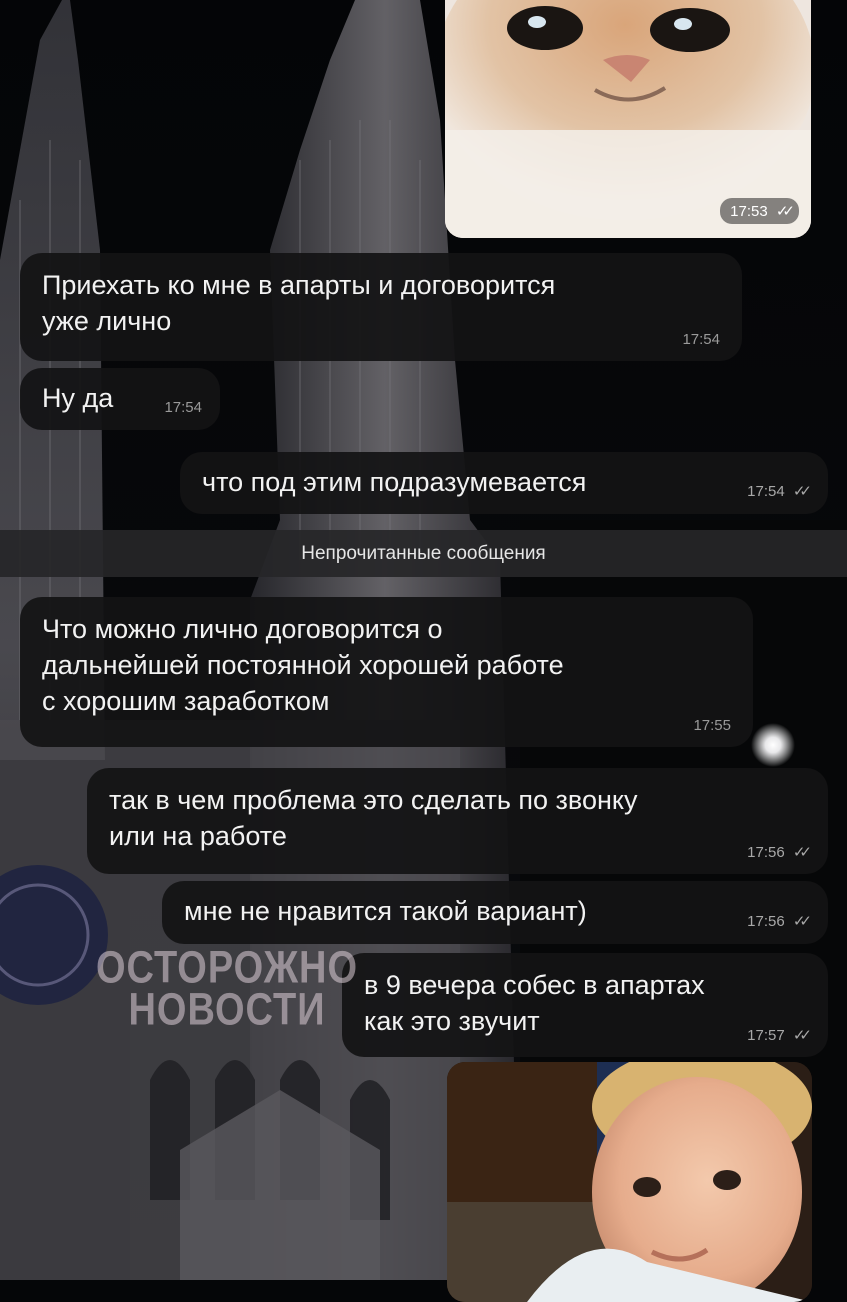 The width and height of the screenshot is (847, 1302). What do you see at coordinates (628, 119) in the screenshot?
I see `cat-photo-message: 17:53 ✓✓` at bounding box center [628, 119].